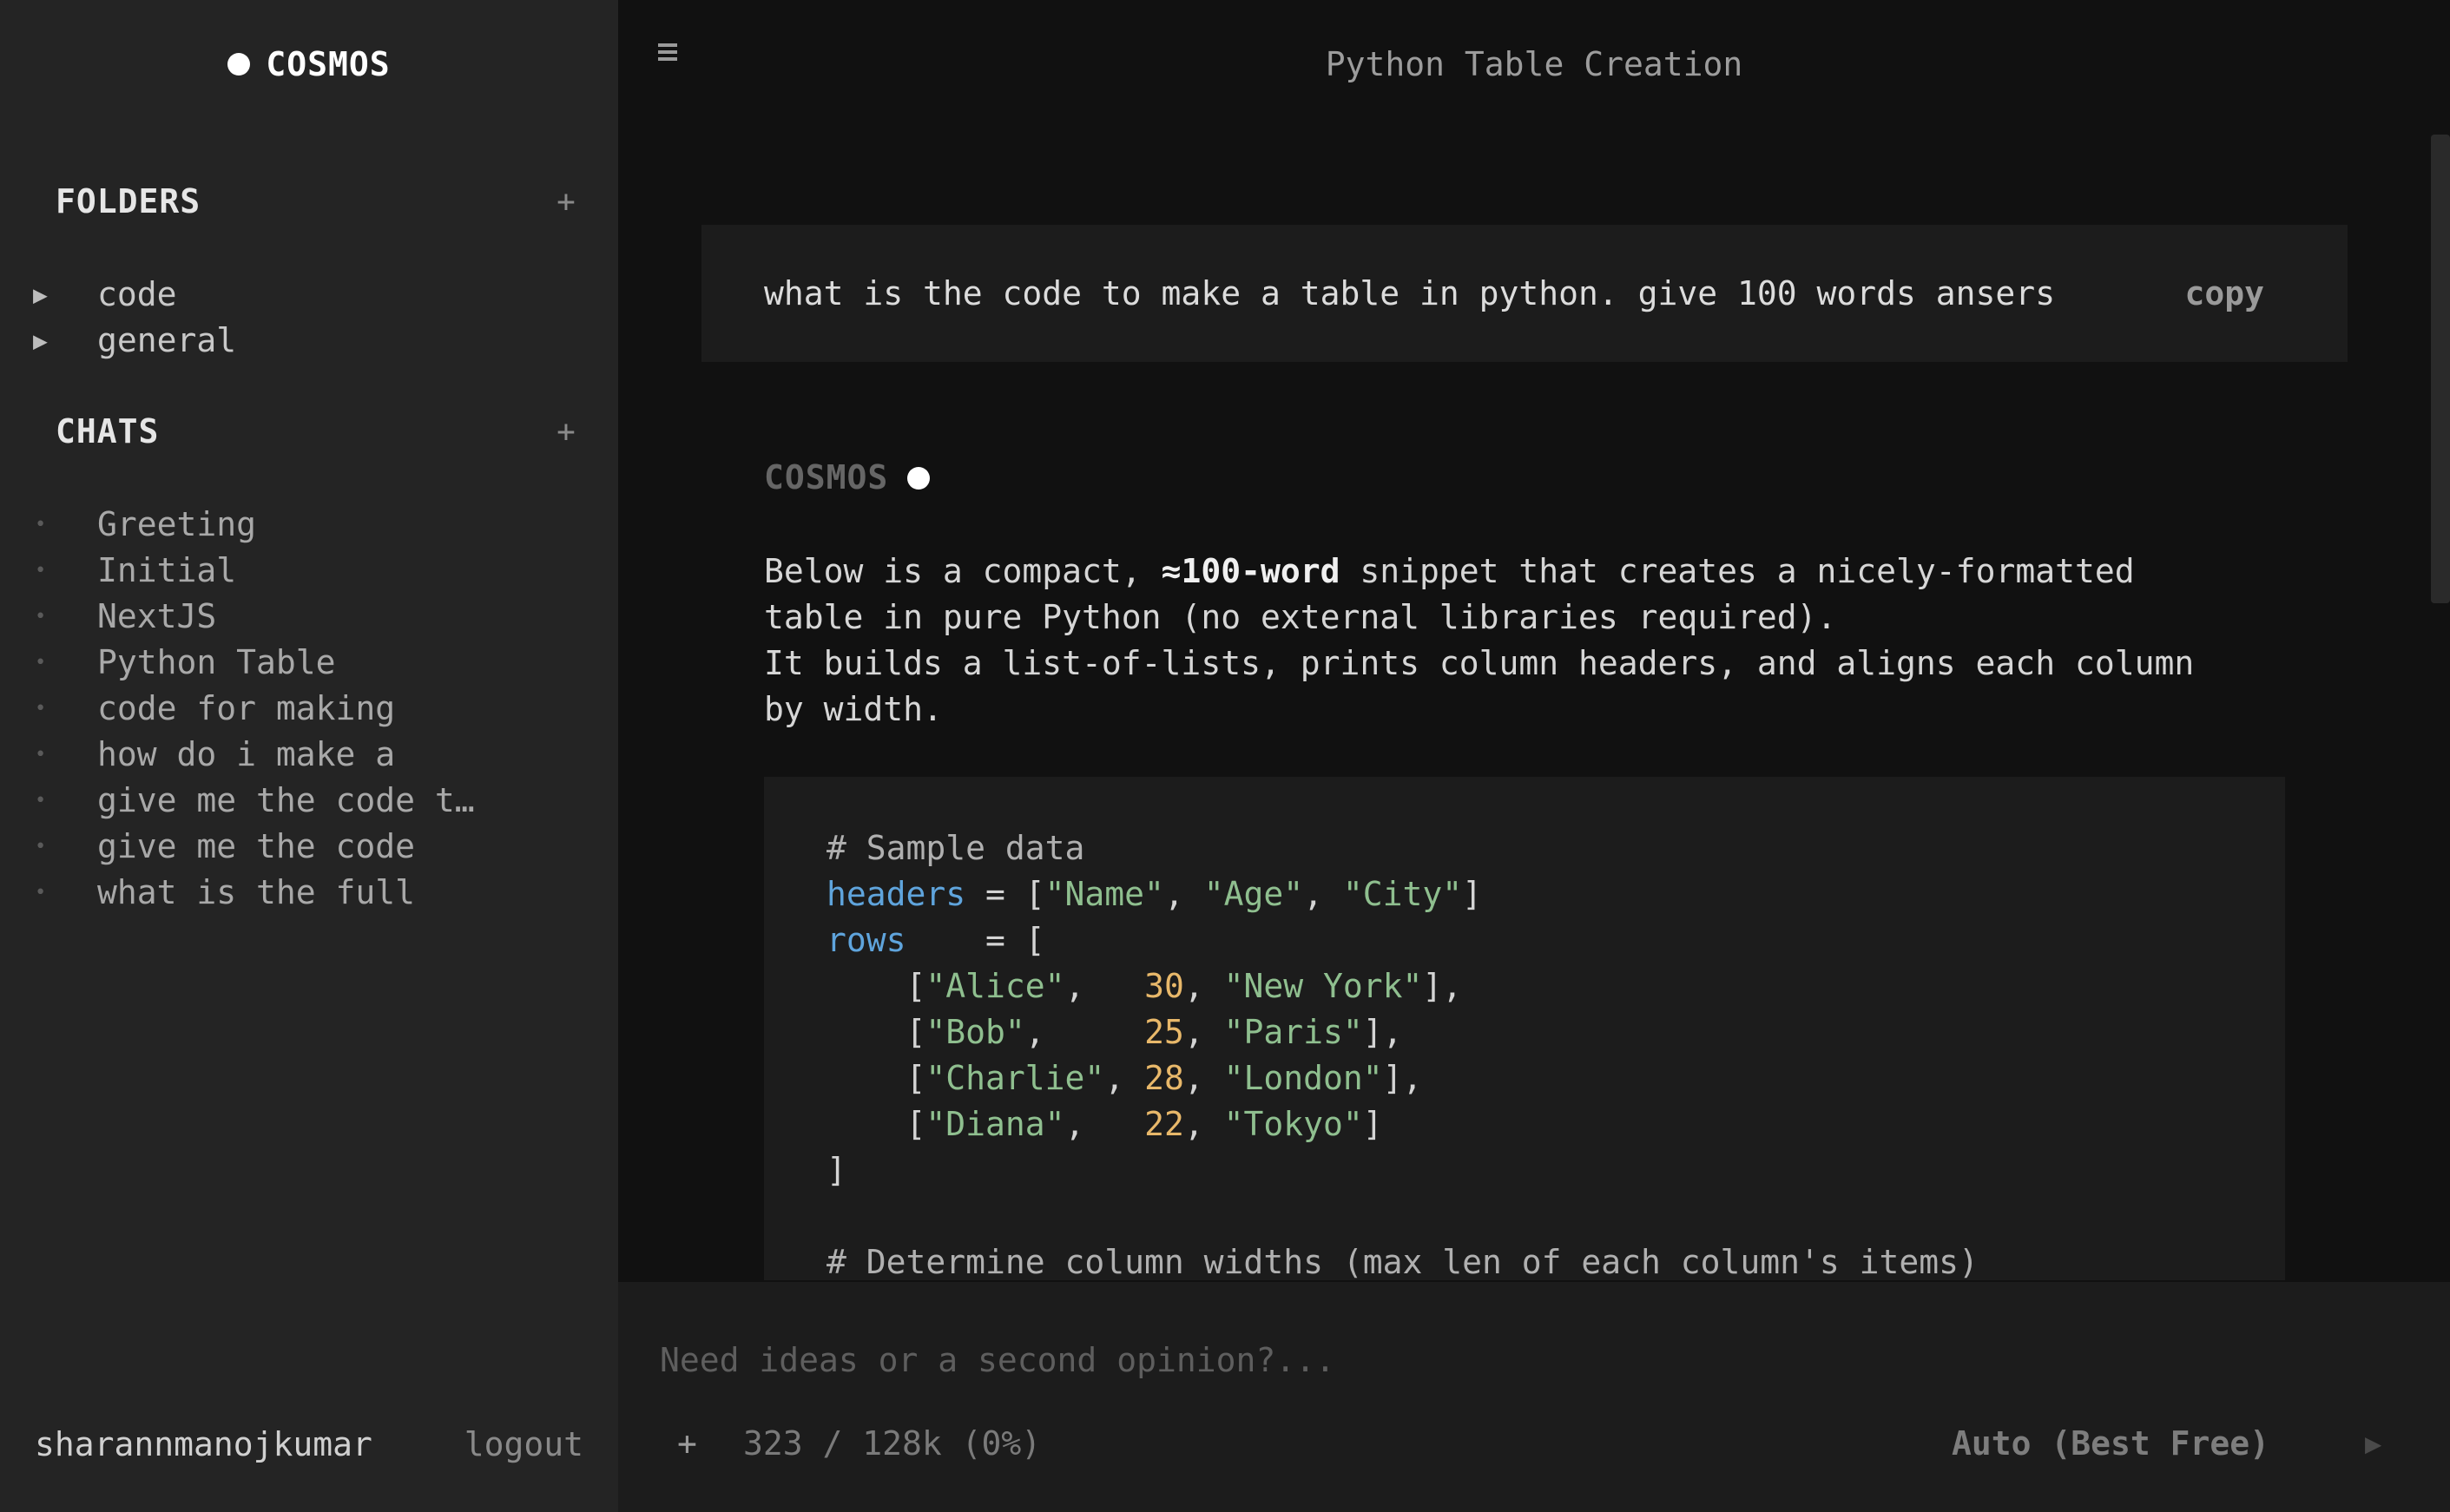 The height and width of the screenshot is (1512, 2450). What do you see at coordinates (1164, 1078) in the screenshot?
I see `code-number: 28` at bounding box center [1164, 1078].